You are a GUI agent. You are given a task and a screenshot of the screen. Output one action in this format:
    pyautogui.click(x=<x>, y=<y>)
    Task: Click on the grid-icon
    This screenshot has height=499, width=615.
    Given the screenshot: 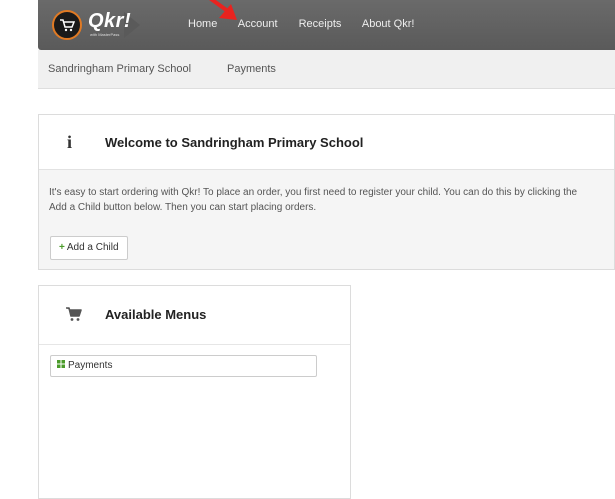 What is the action you would take?
    pyautogui.click(x=61, y=364)
    